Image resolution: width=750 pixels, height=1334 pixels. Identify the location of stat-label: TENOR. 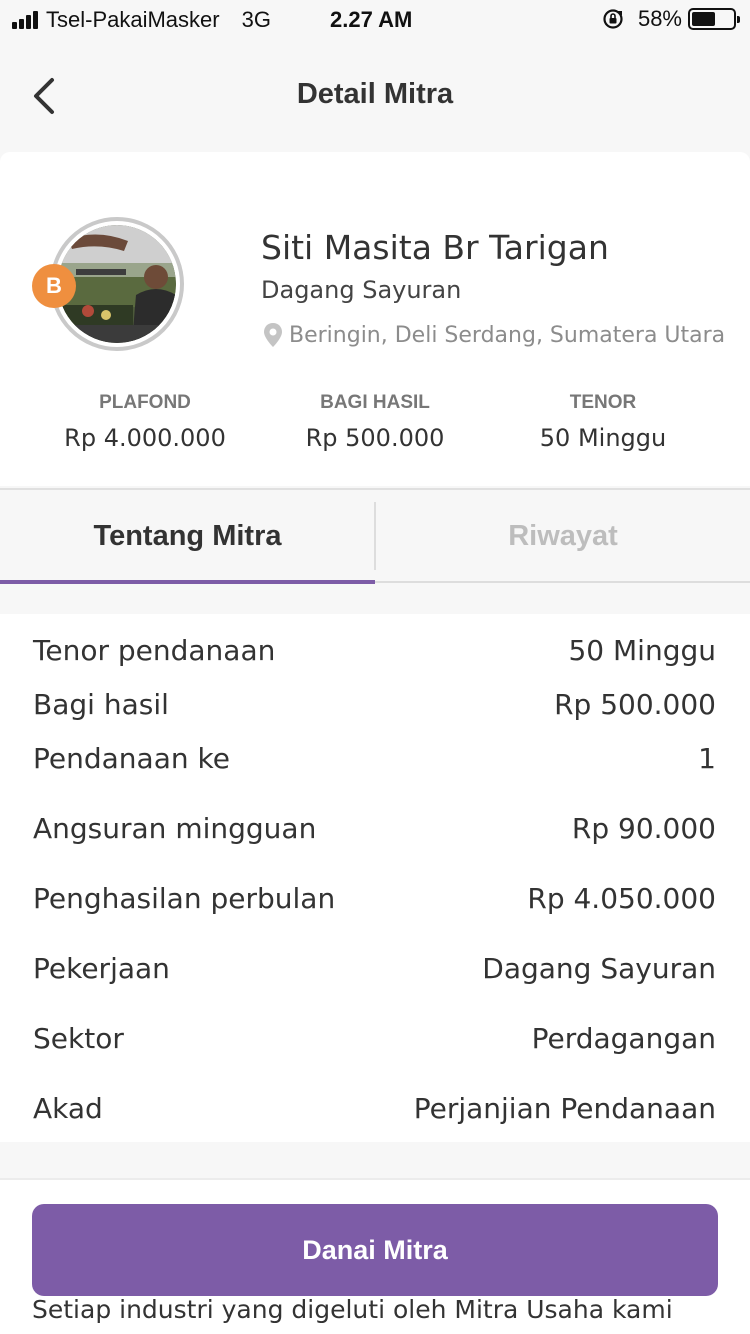
(603, 402).